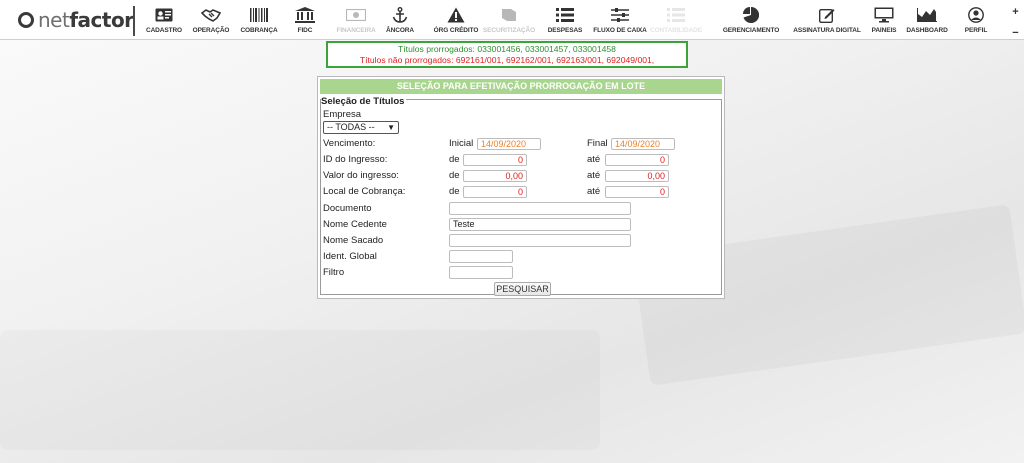 This screenshot has height=463, width=1024. I want to click on nav-item-contabilidade: CONTABILIDADE, so click(676, 20).